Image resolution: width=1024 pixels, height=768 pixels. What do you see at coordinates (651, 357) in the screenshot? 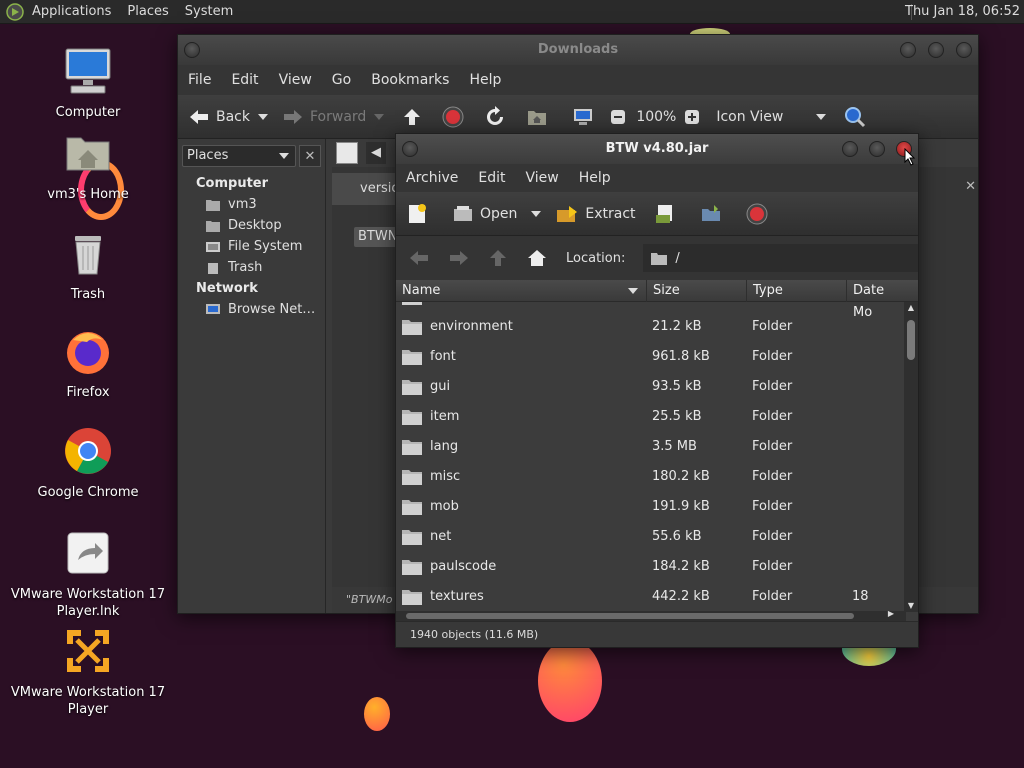
I see `table-row: font 961.8 kB Folder` at bounding box center [651, 357].